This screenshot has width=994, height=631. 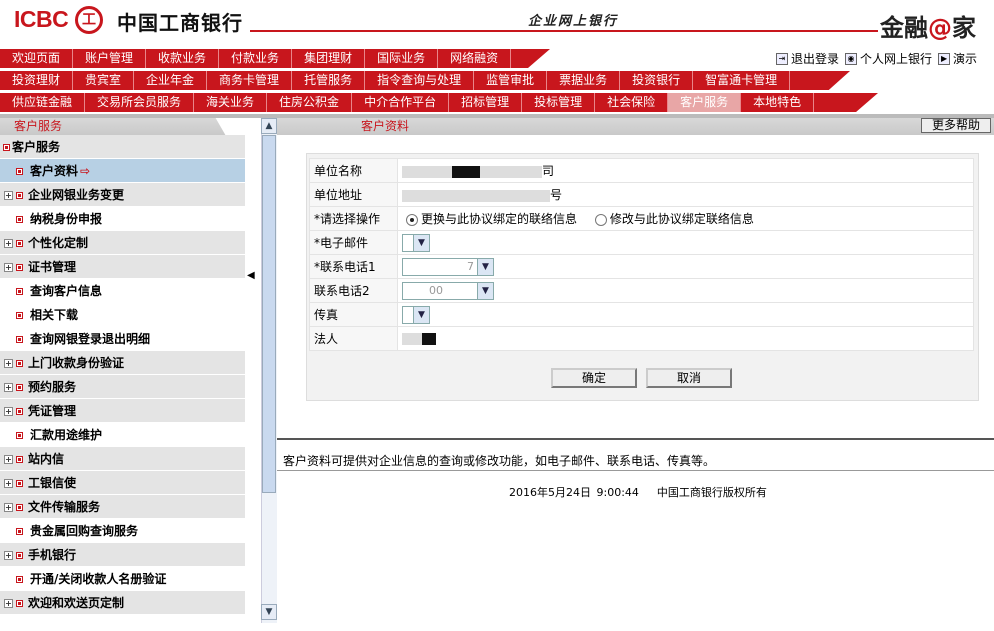 What do you see at coordinates (353, 170) in the screenshot?
I see `company-name-label: 单位名称` at bounding box center [353, 170].